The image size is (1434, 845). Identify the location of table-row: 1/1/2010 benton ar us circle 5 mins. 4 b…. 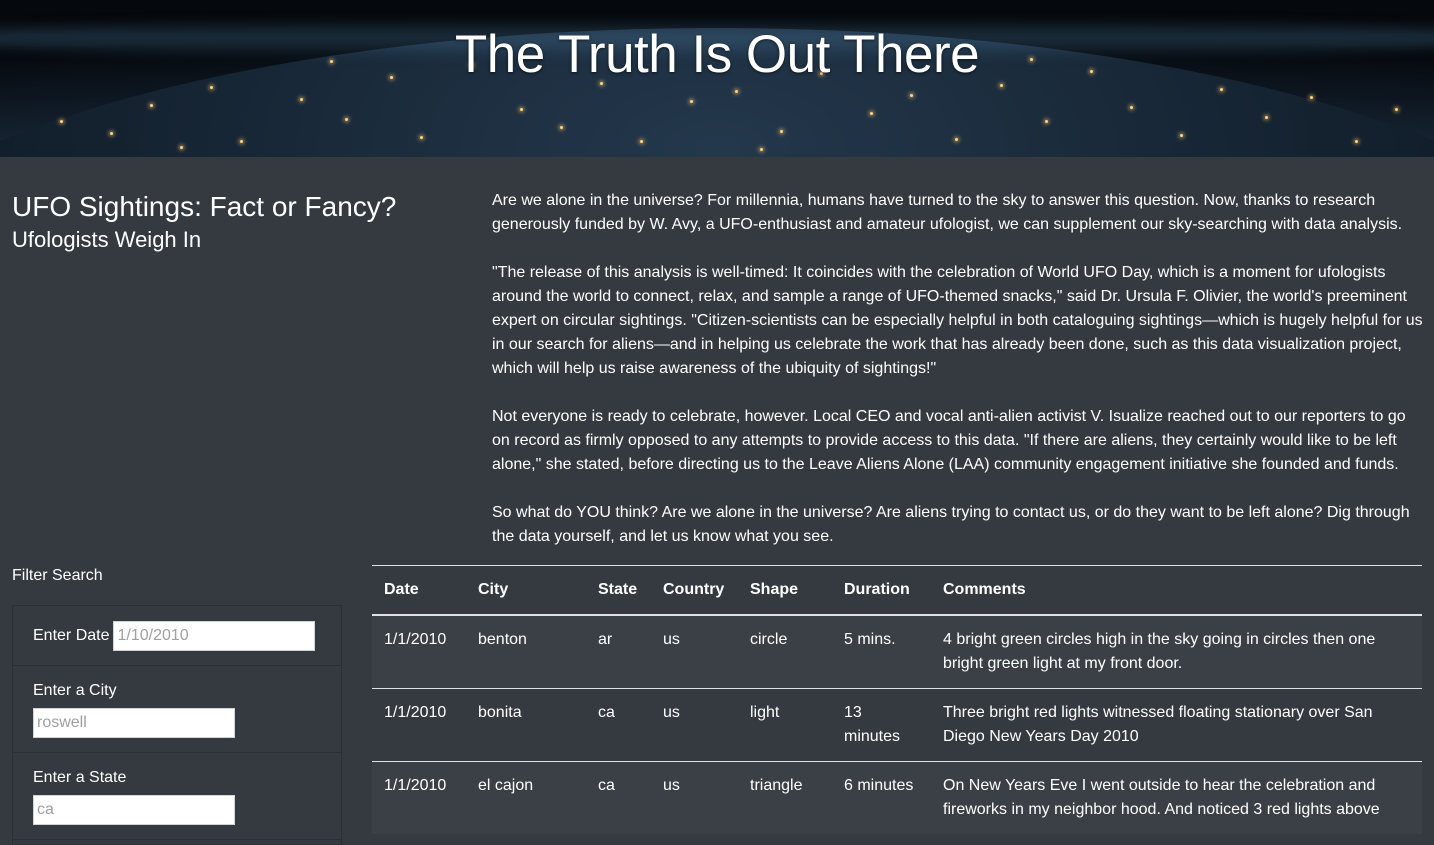
(897, 651).